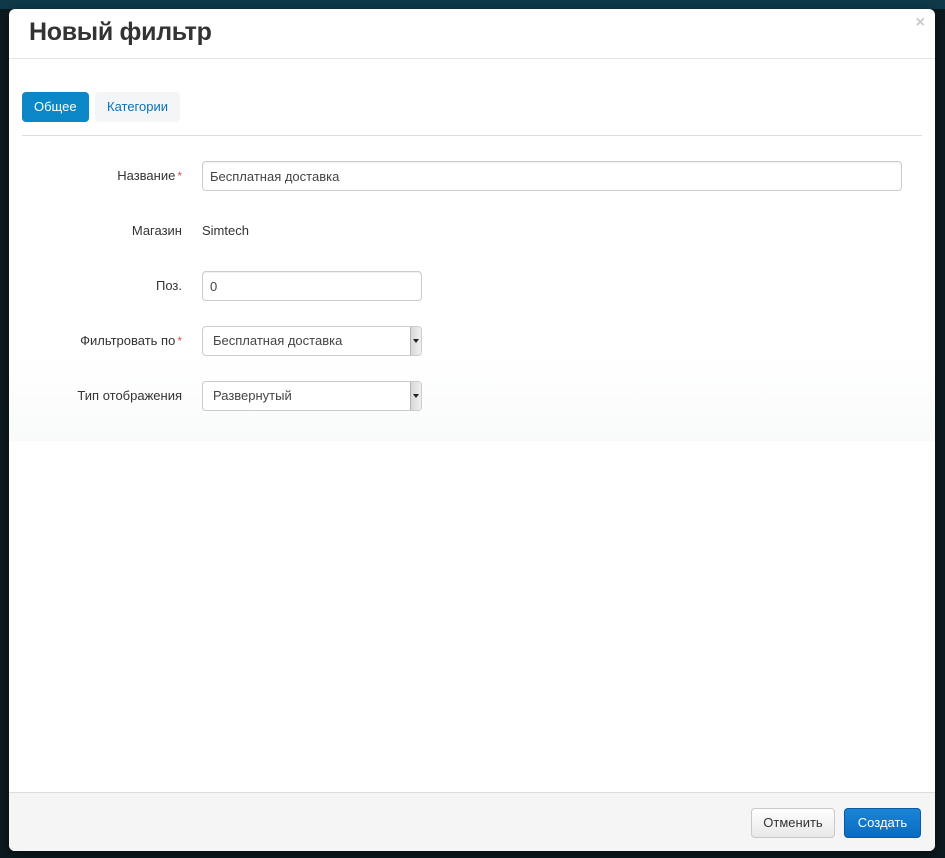  I want to click on filter-by-row: Фильтровать по * Бесплатная доставка, so click(472, 341).